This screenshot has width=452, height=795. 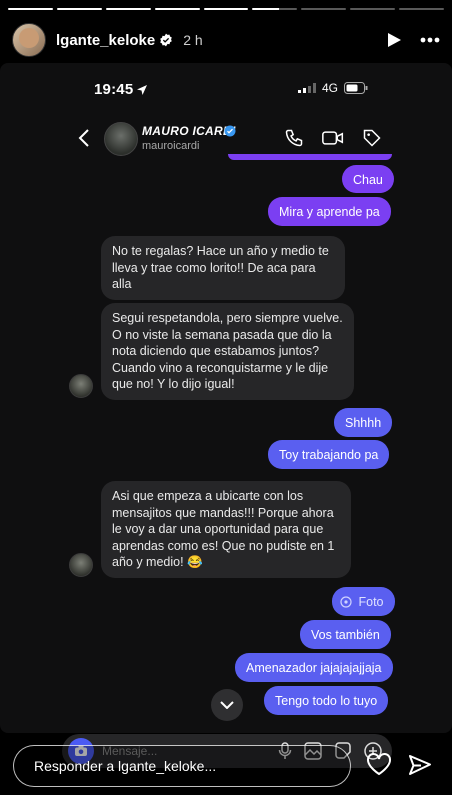 What do you see at coordinates (314, 667) in the screenshot?
I see `message-bubble-outgoing: Amenazador jajajajajjaja` at bounding box center [314, 667].